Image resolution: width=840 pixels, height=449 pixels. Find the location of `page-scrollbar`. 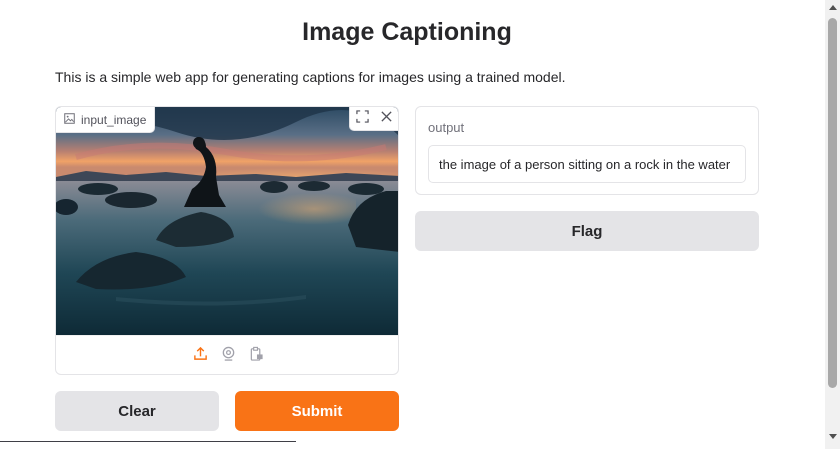

page-scrollbar is located at coordinates (832, 224).